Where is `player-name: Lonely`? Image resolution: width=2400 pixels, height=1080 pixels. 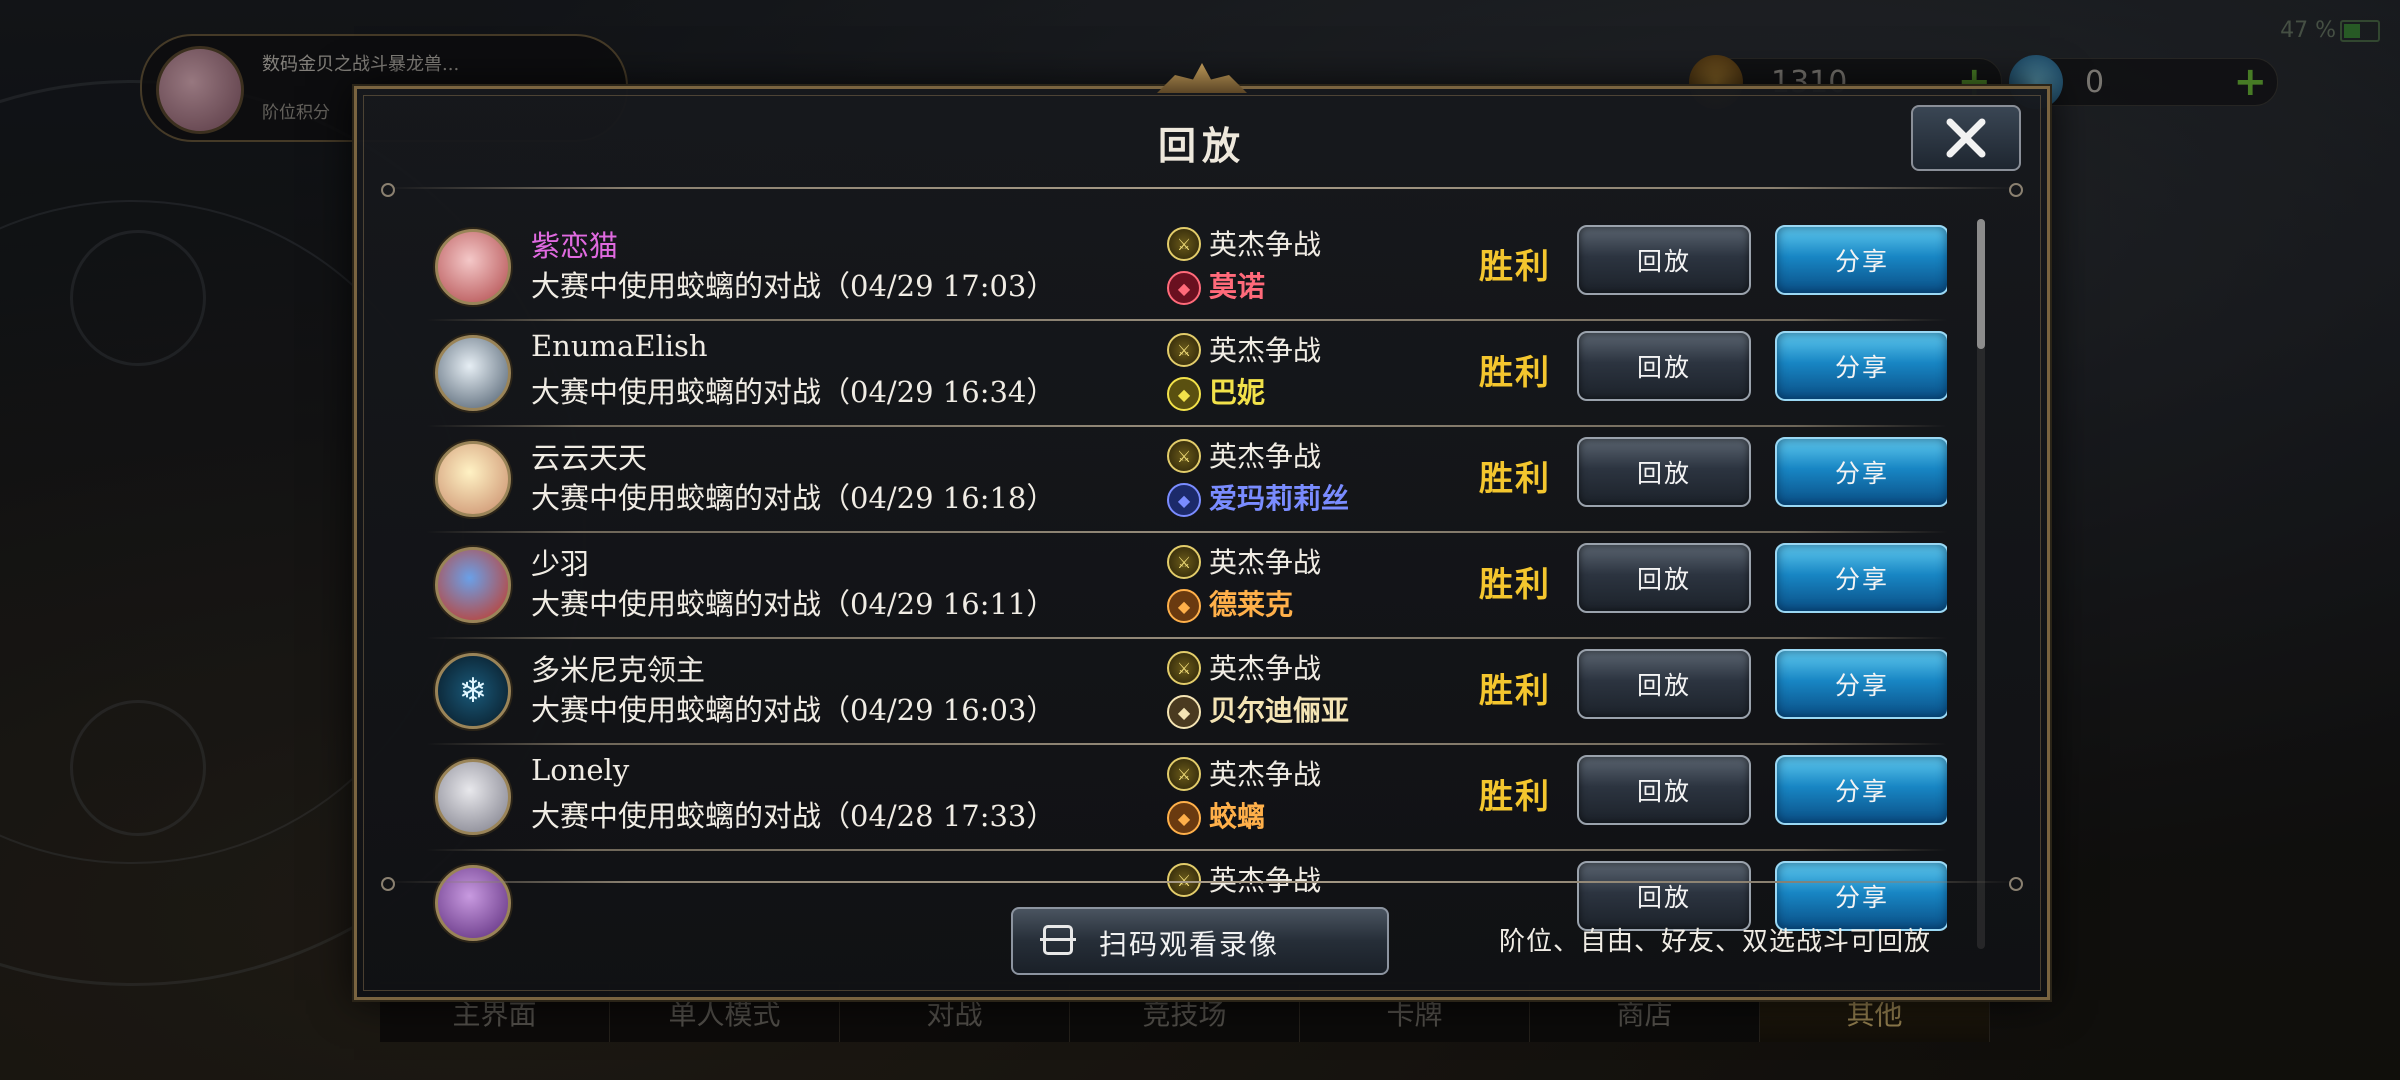
player-name: Lonely is located at coordinates (580, 770).